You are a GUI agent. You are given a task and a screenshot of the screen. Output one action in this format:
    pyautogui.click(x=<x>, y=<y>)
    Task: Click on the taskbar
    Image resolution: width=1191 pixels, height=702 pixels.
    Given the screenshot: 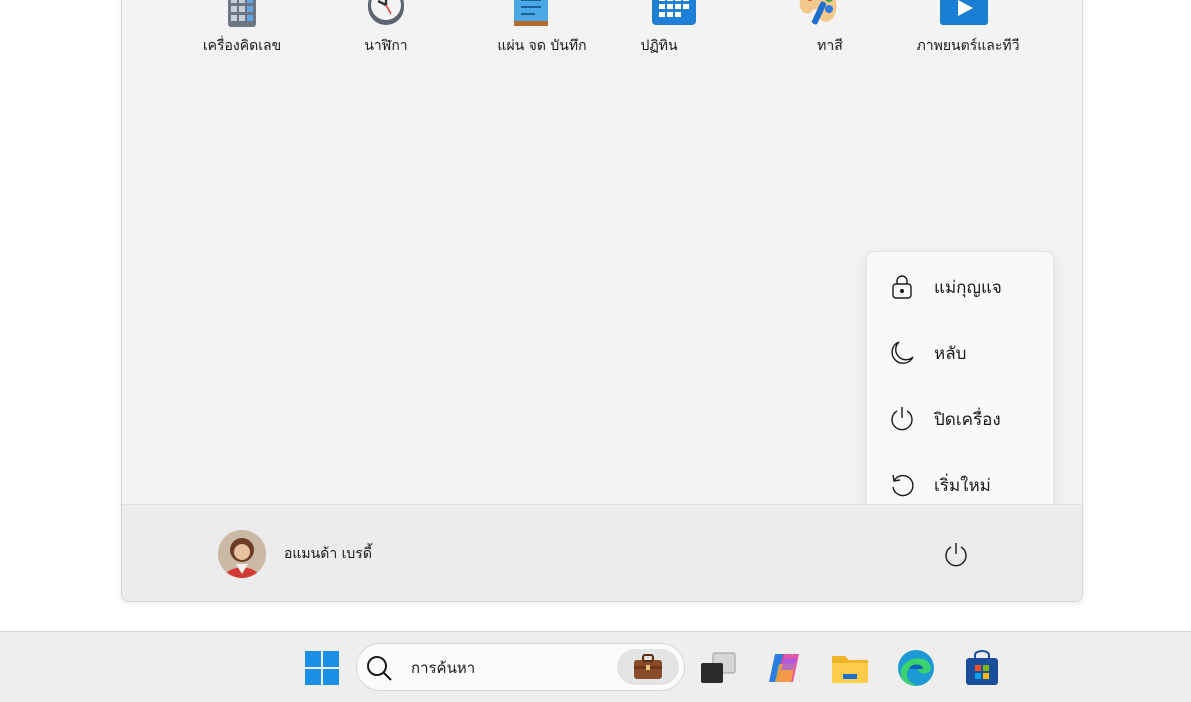 What is the action you would take?
    pyautogui.click(x=595, y=666)
    